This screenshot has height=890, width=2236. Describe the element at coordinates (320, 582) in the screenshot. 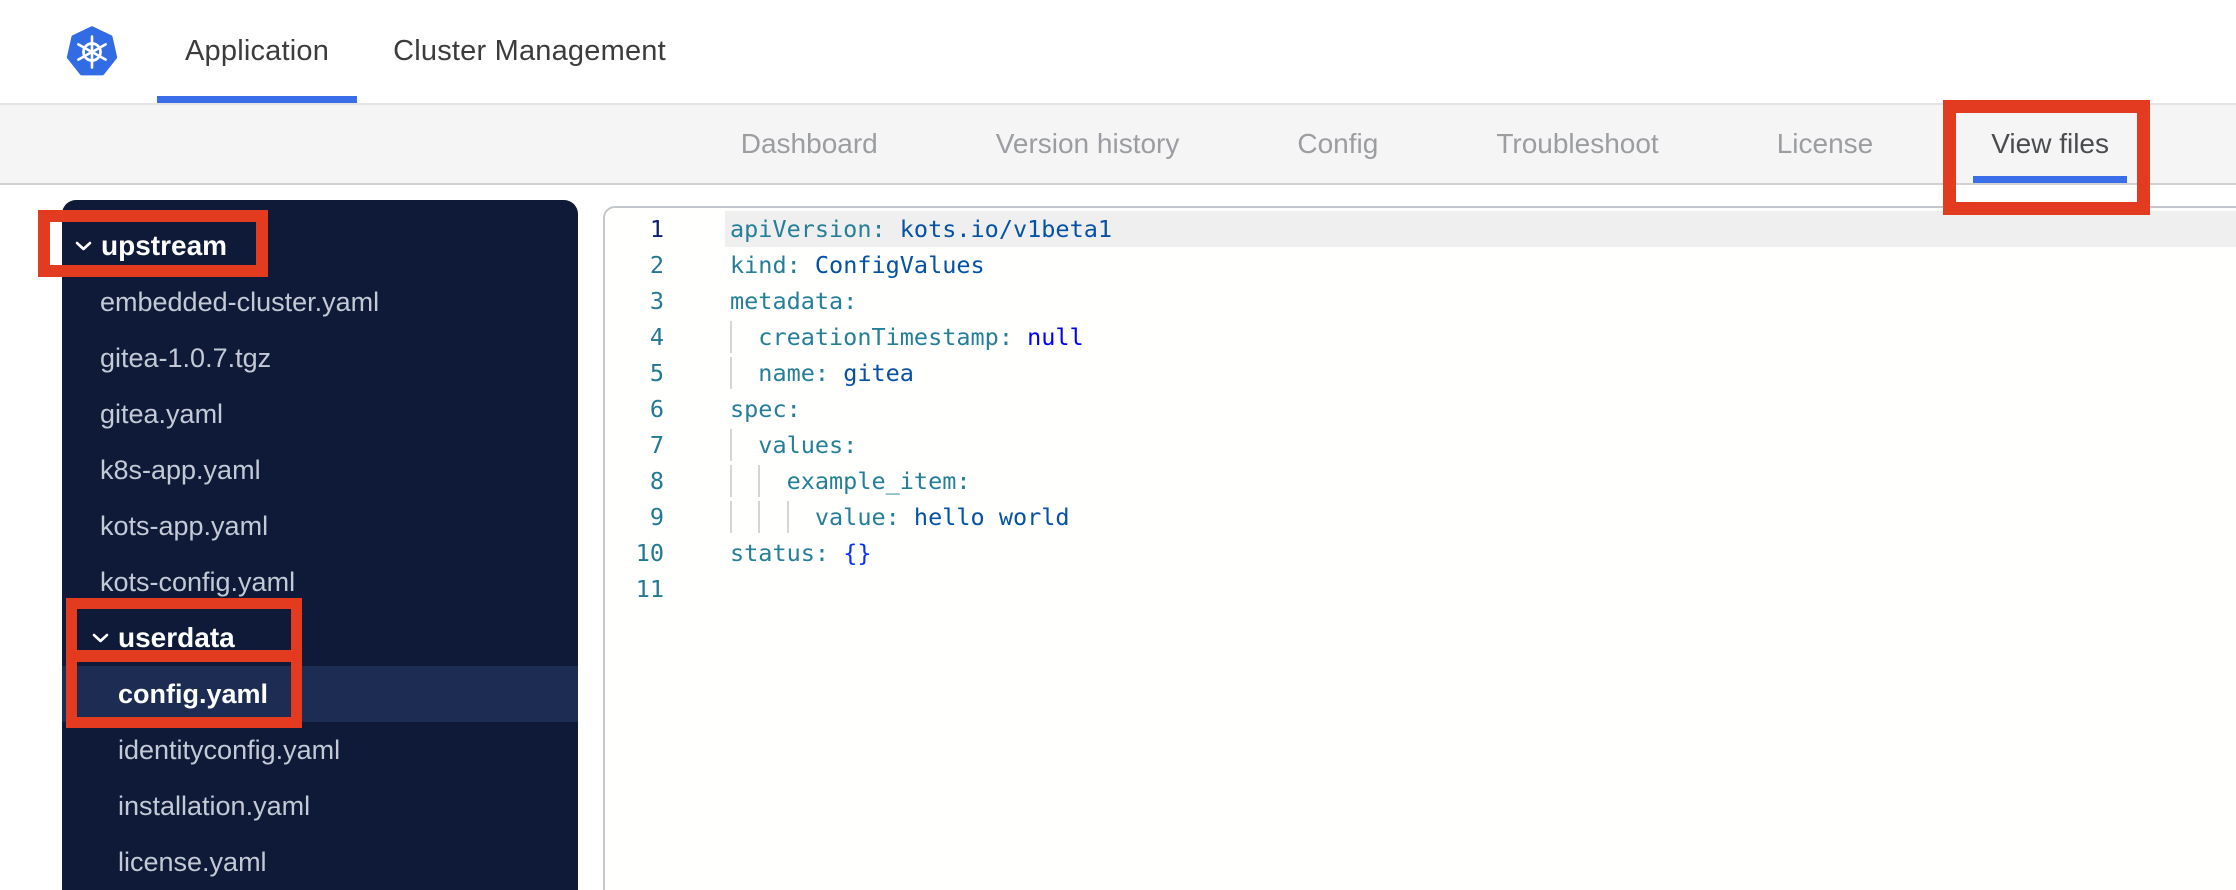

I see `tree-item-kots-config.yaml: kots-config.yaml` at that location.